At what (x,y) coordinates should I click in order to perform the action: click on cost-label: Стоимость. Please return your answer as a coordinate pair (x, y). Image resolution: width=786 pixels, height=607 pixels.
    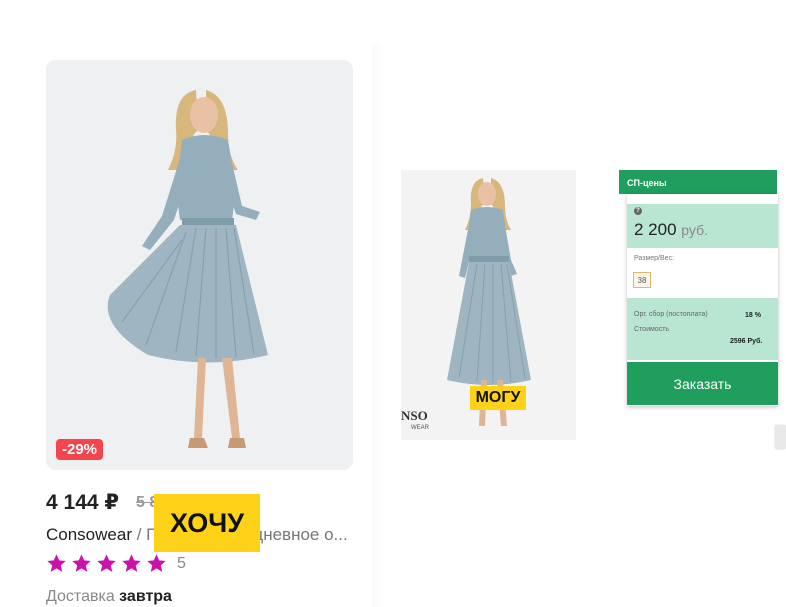
    Looking at the image, I should click on (652, 329).